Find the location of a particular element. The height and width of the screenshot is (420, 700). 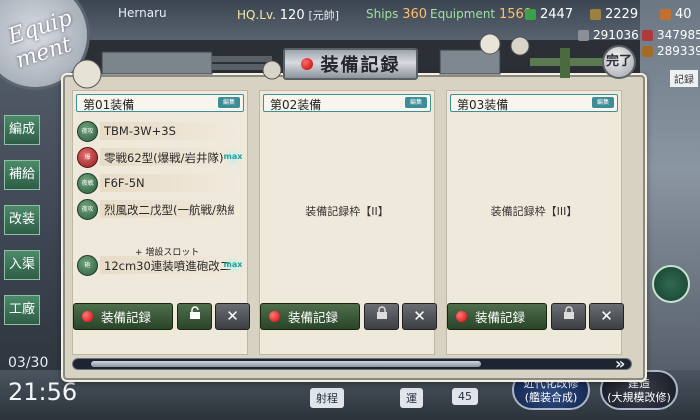

column-header: 第02装備 編集 is located at coordinates (347, 103).